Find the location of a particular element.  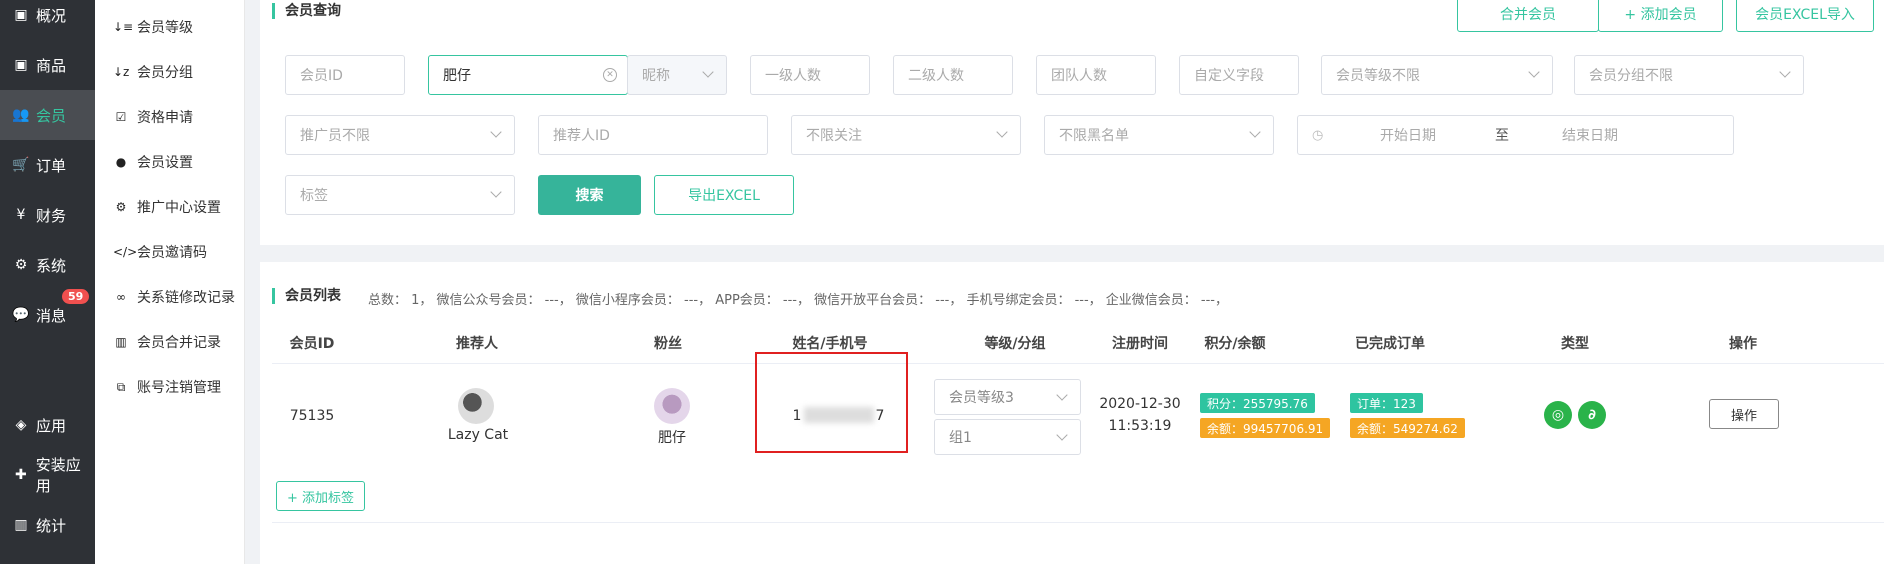

end-date-placeholder: 结束日期 is located at coordinates (1590, 136).